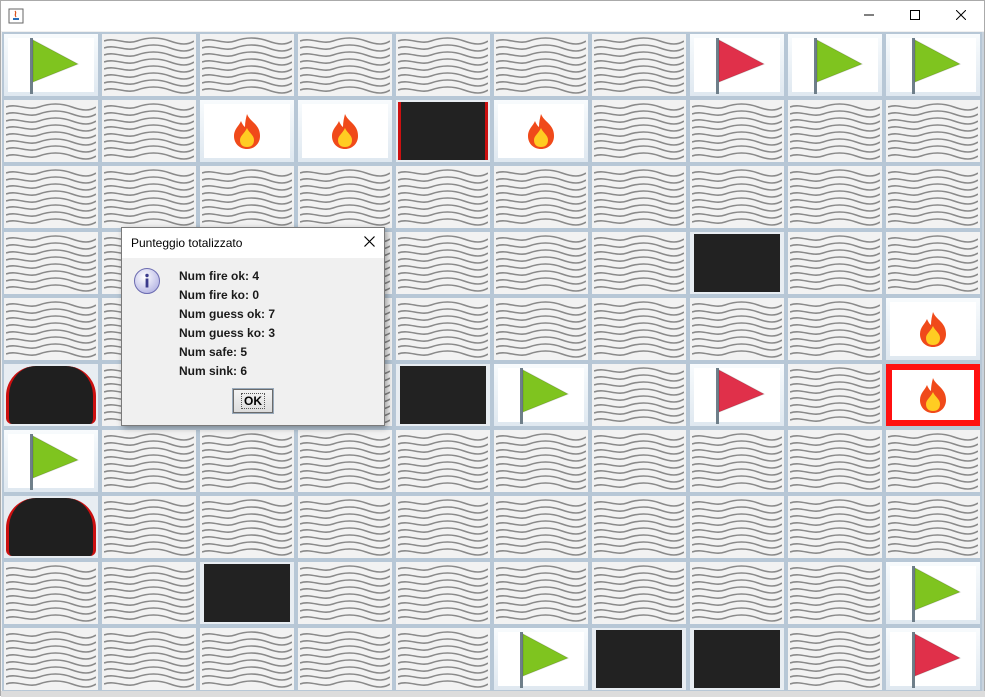  Describe the element at coordinates (961, 16) in the screenshot. I see `close-window-button` at that location.